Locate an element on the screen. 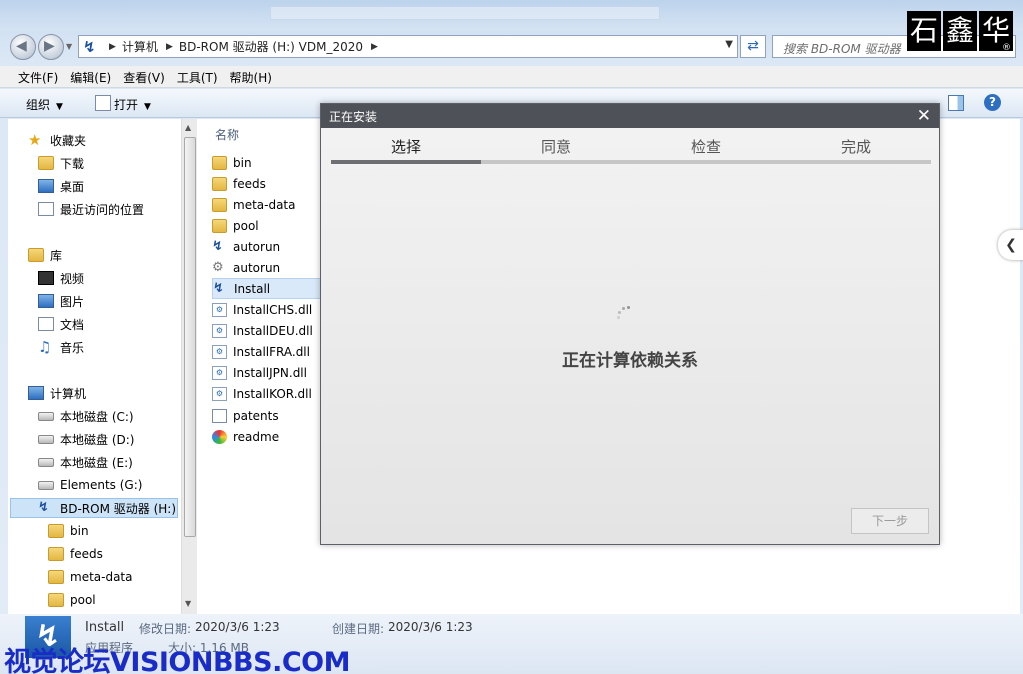 This screenshot has width=1023, height=674. file-item: ⚙ InstallCHS.dll is located at coordinates (268, 309).